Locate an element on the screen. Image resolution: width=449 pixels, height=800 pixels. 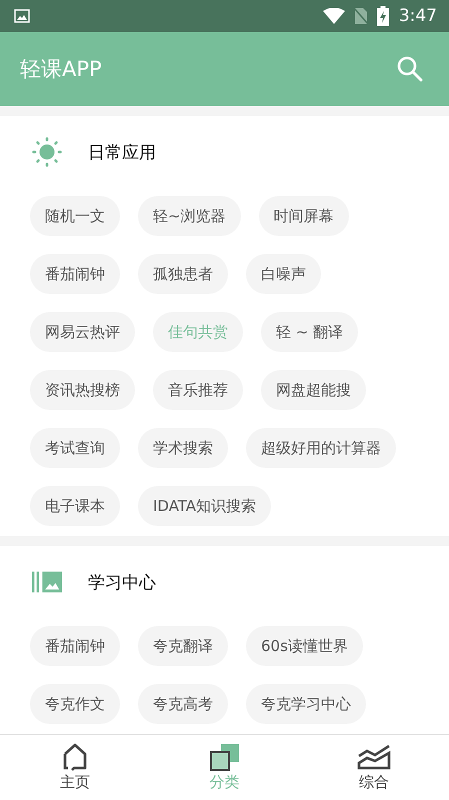
tag-chip: 夸克翻译 is located at coordinates (183, 646).